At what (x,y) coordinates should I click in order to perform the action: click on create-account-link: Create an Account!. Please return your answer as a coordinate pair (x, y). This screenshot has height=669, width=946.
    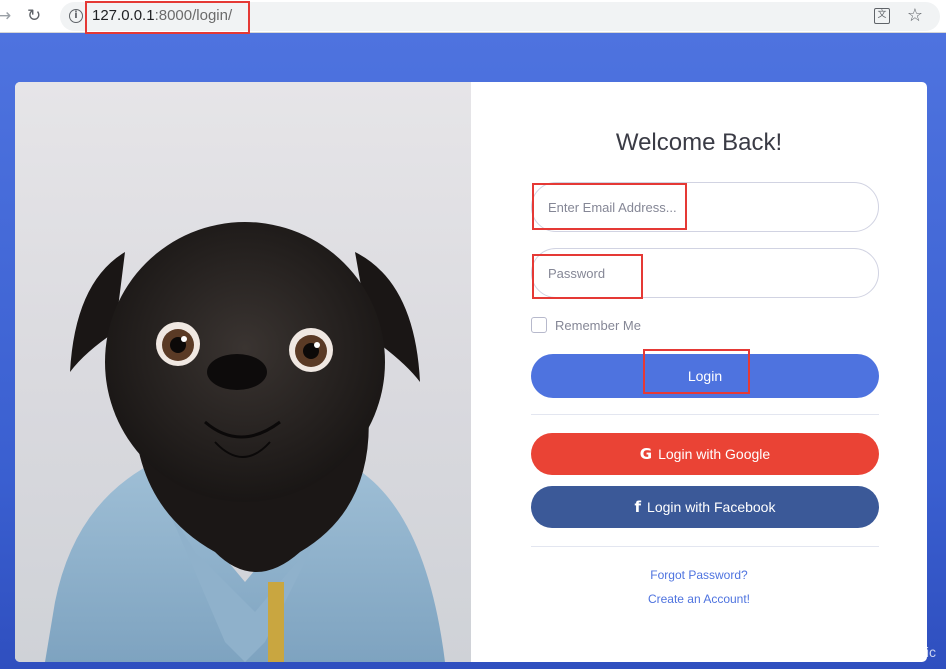
    Looking at the image, I should click on (699, 599).